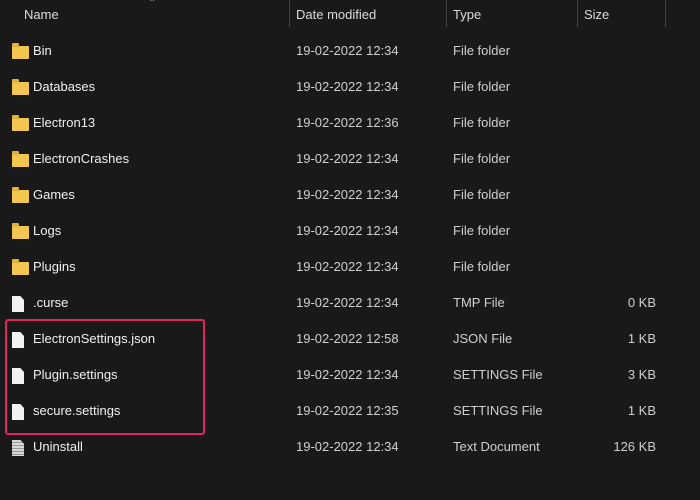 Image resolution: width=700 pixels, height=500 pixels. Describe the element at coordinates (152, 4) in the screenshot. I see `sort-ascending-icon: ⌃` at that location.